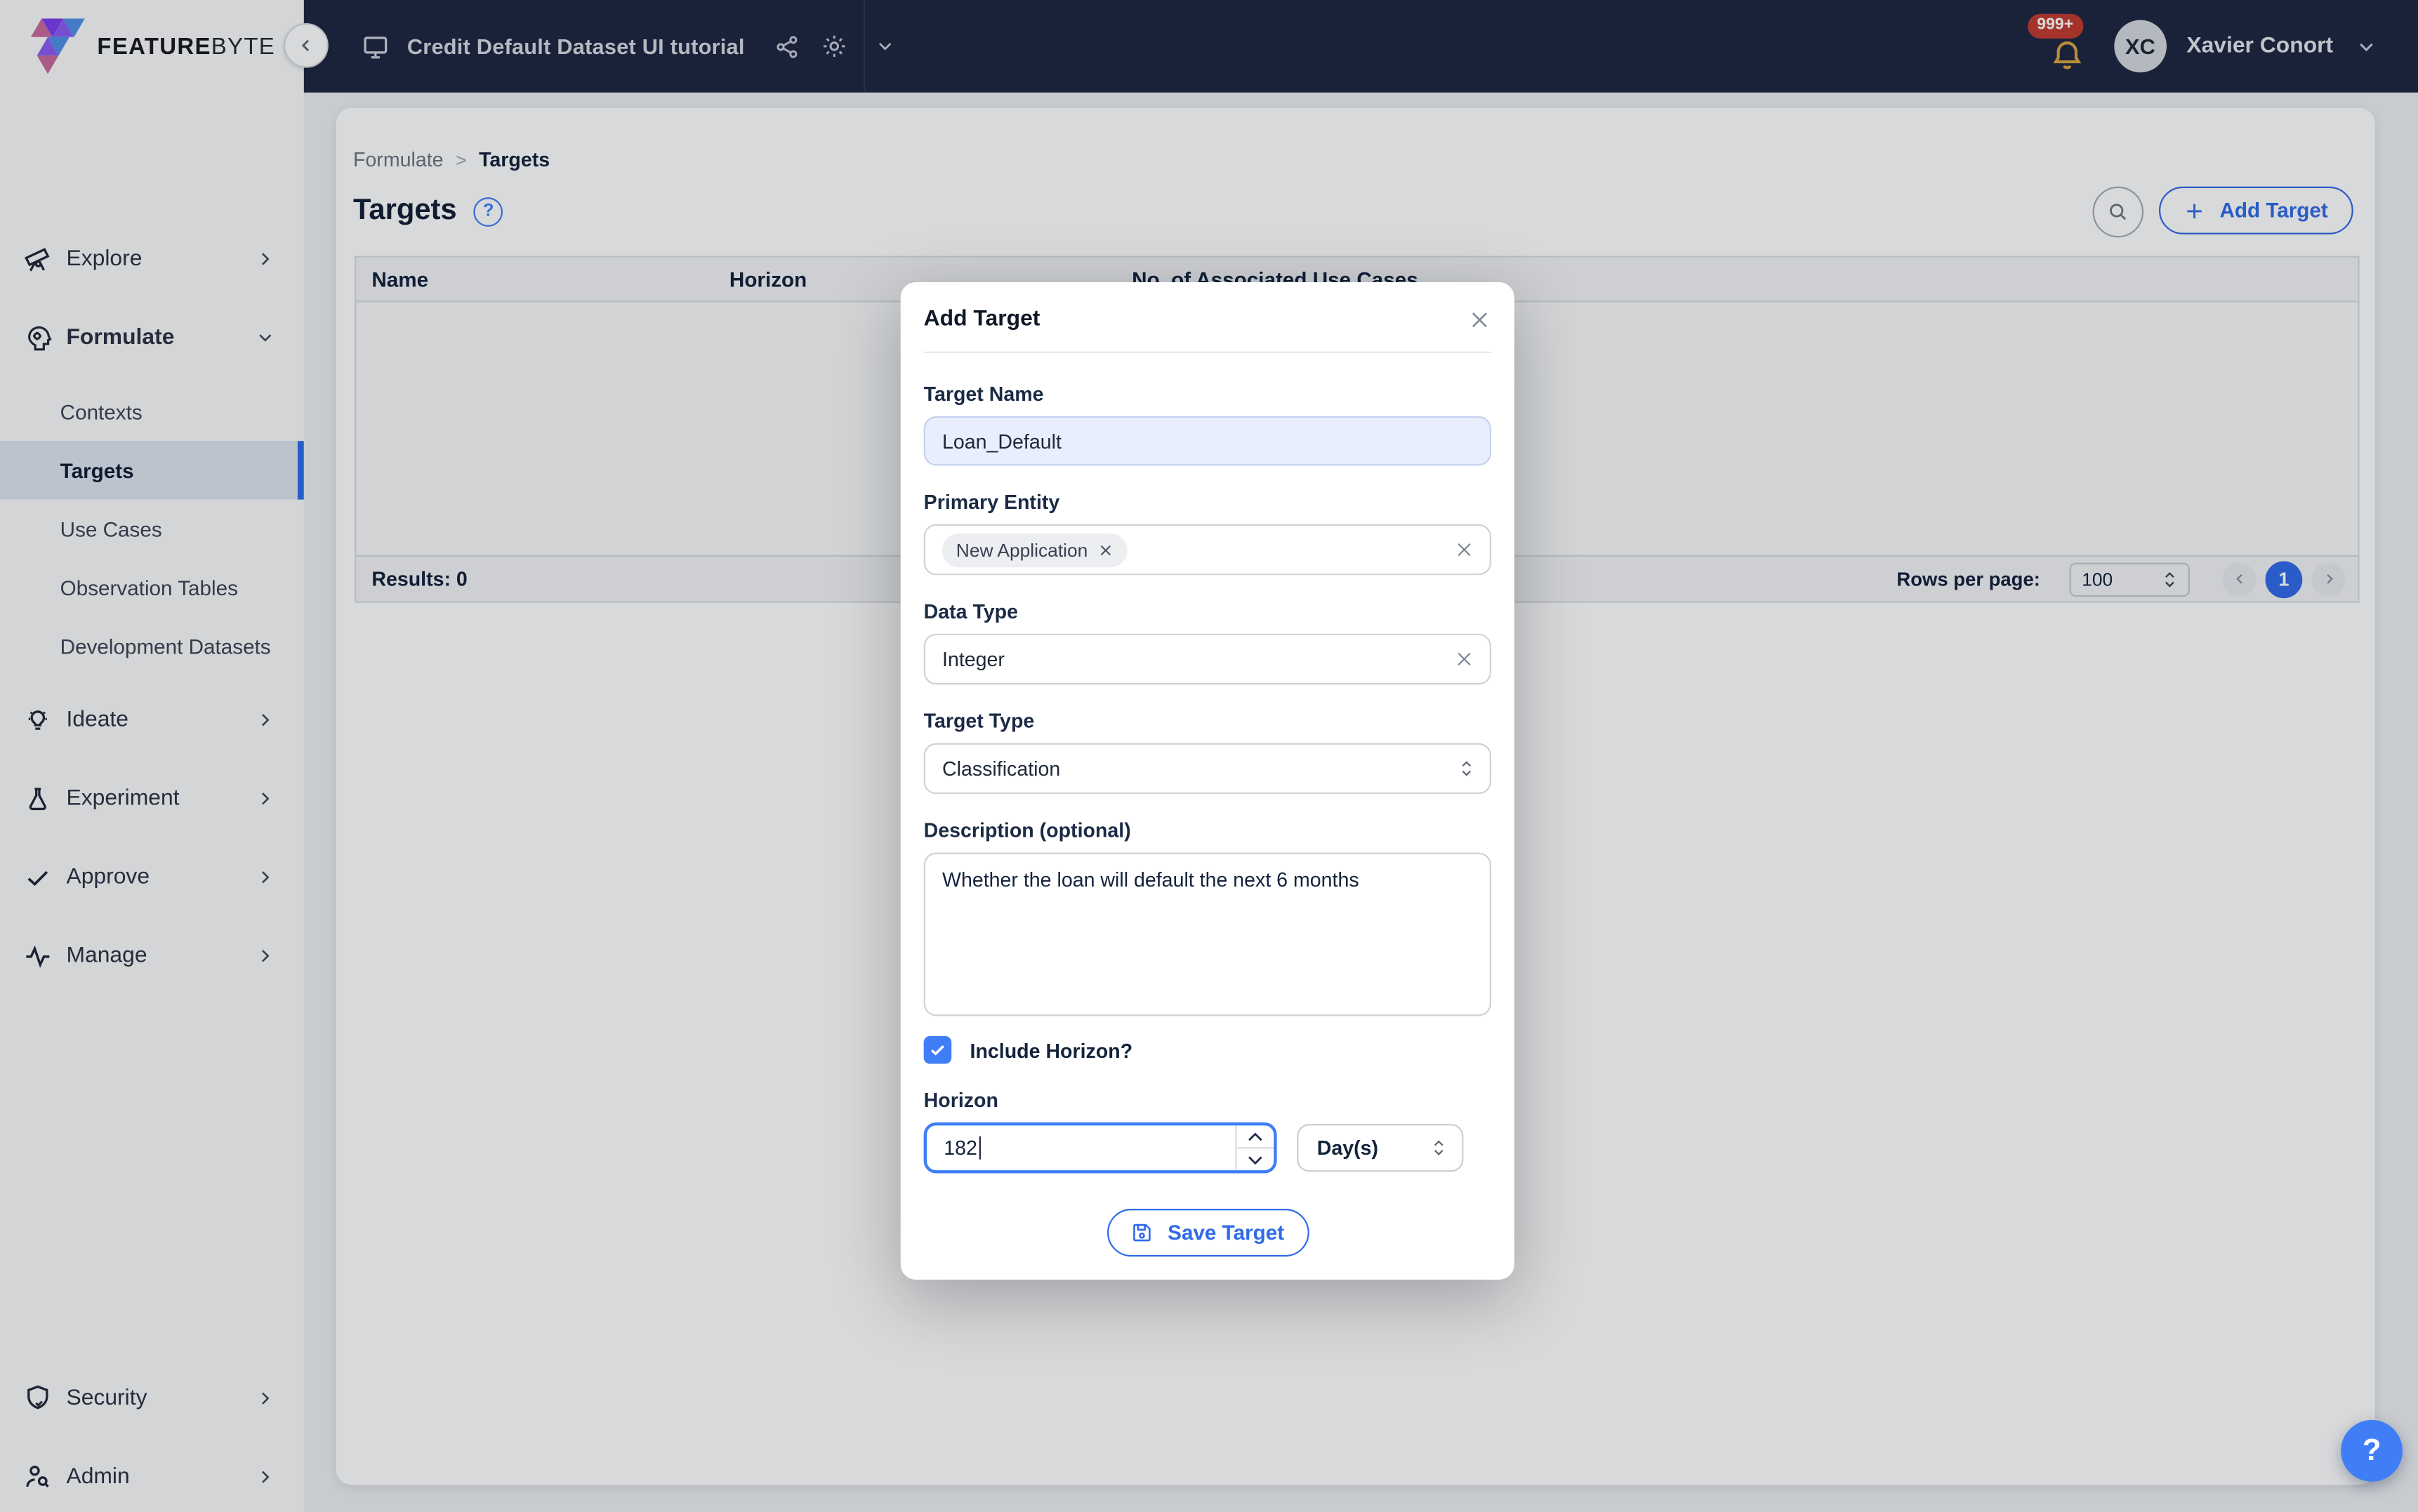  I want to click on target-type-label: Target Type, so click(979, 721).